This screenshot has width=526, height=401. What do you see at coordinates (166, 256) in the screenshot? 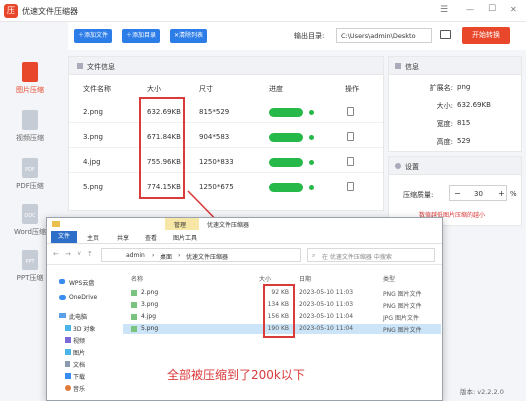
I see `breadcrumb-item: 桌面` at bounding box center [166, 256].